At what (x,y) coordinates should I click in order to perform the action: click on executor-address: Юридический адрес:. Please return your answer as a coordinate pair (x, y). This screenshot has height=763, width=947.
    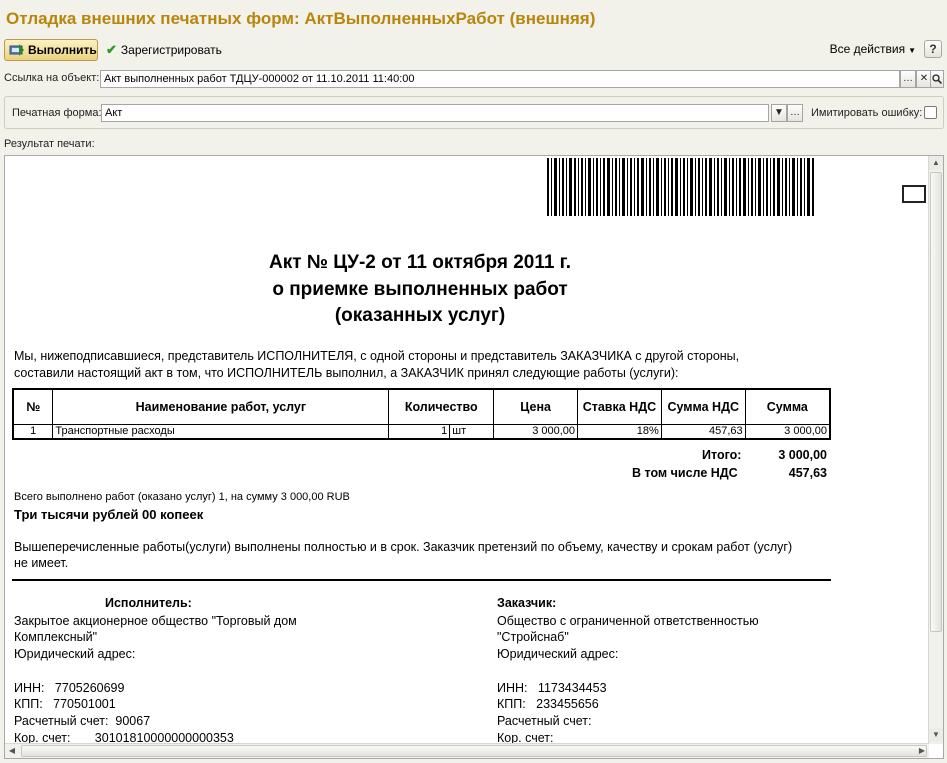
    Looking at the image, I should click on (75, 654).